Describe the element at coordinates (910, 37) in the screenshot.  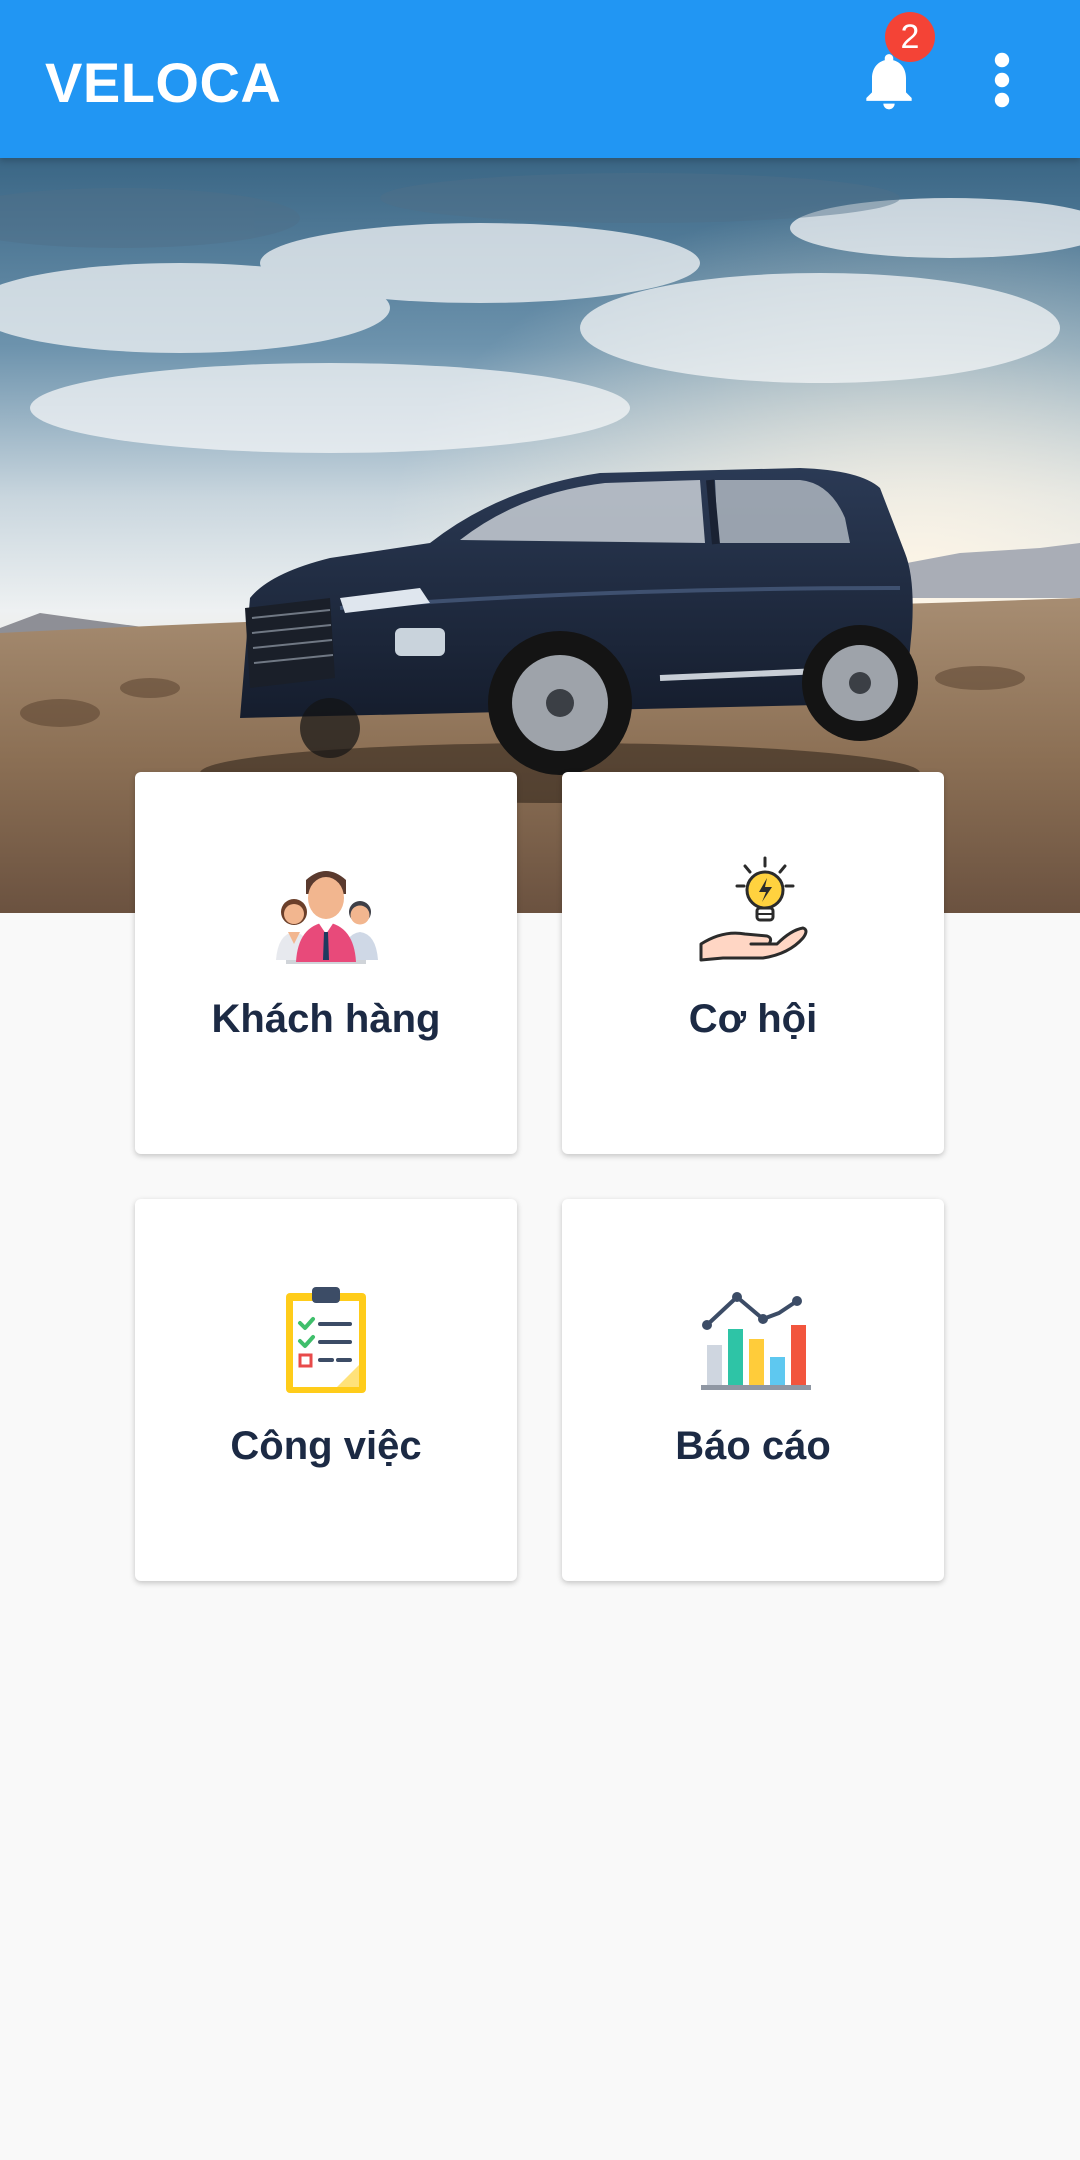
I see `notification-badge: 2` at that location.